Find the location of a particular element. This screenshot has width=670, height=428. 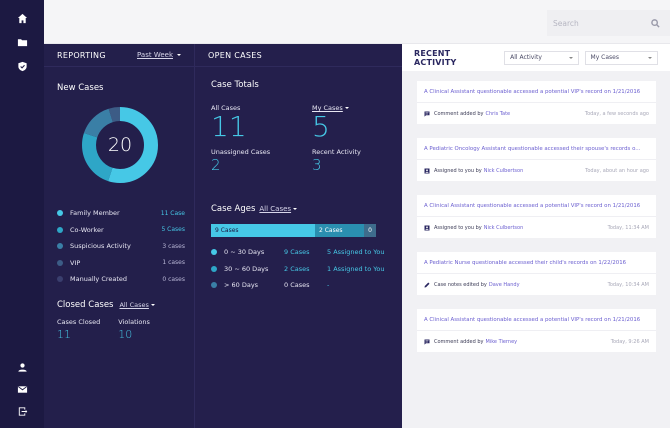

search-input: Search is located at coordinates (566, 23).